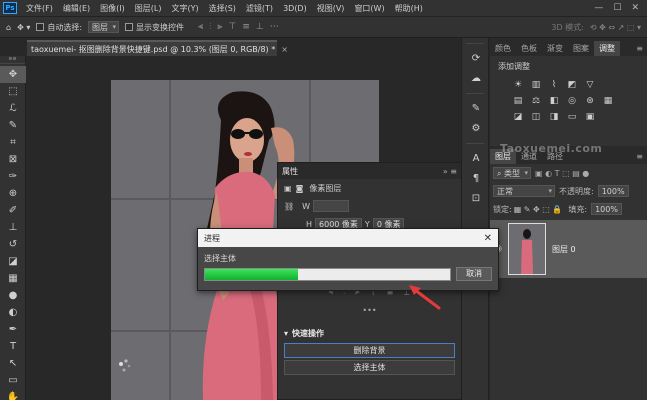  I want to click on layer-filter-row: ⌕ 类型 ▣ ◐ T ⬚ ▤ ●, so click(568, 173).